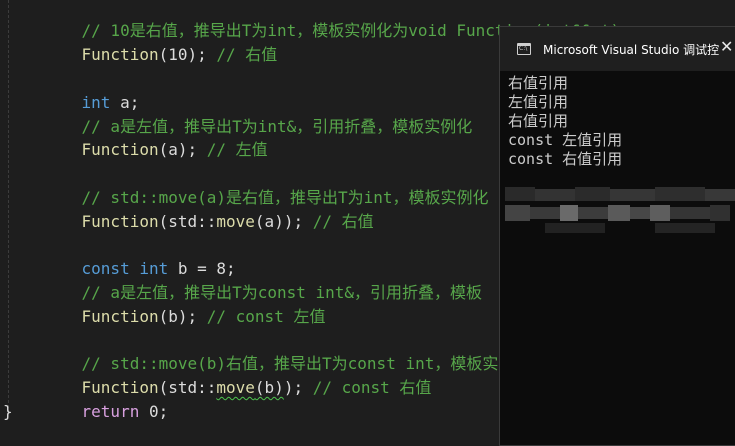 The image size is (735, 446). Describe the element at coordinates (8, 411) in the screenshot. I see `closing-brace: }` at that location.